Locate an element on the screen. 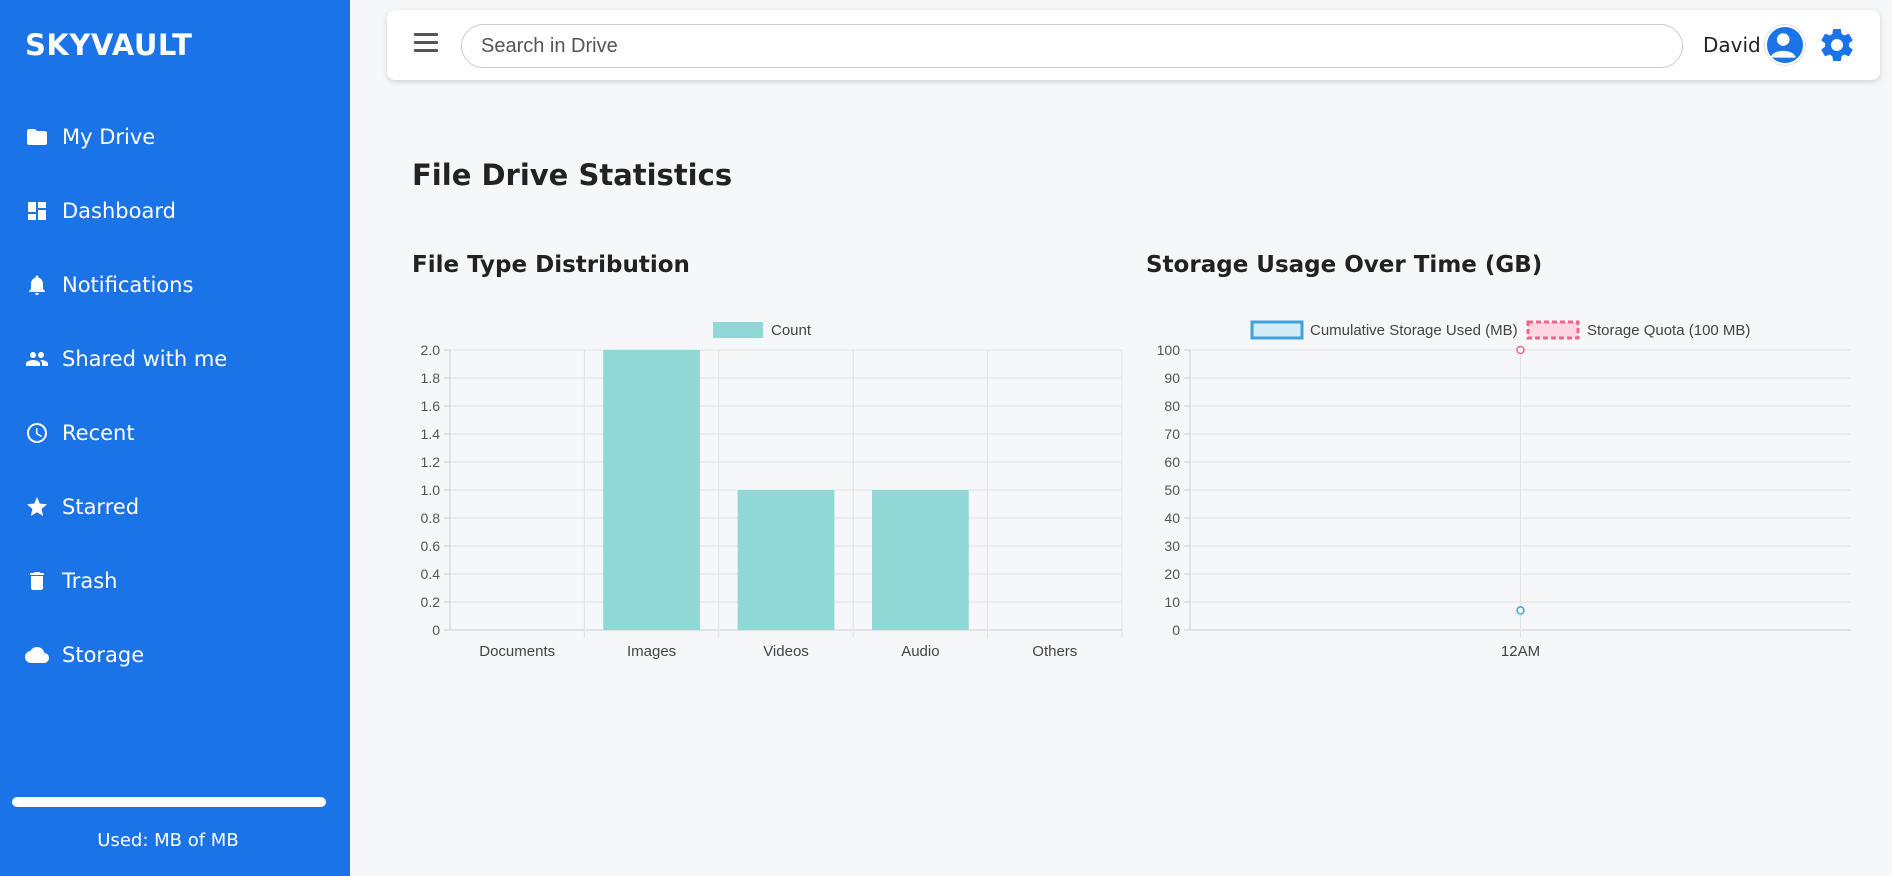 The width and height of the screenshot is (1892, 876). search-input is located at coordinates (1072, 46).